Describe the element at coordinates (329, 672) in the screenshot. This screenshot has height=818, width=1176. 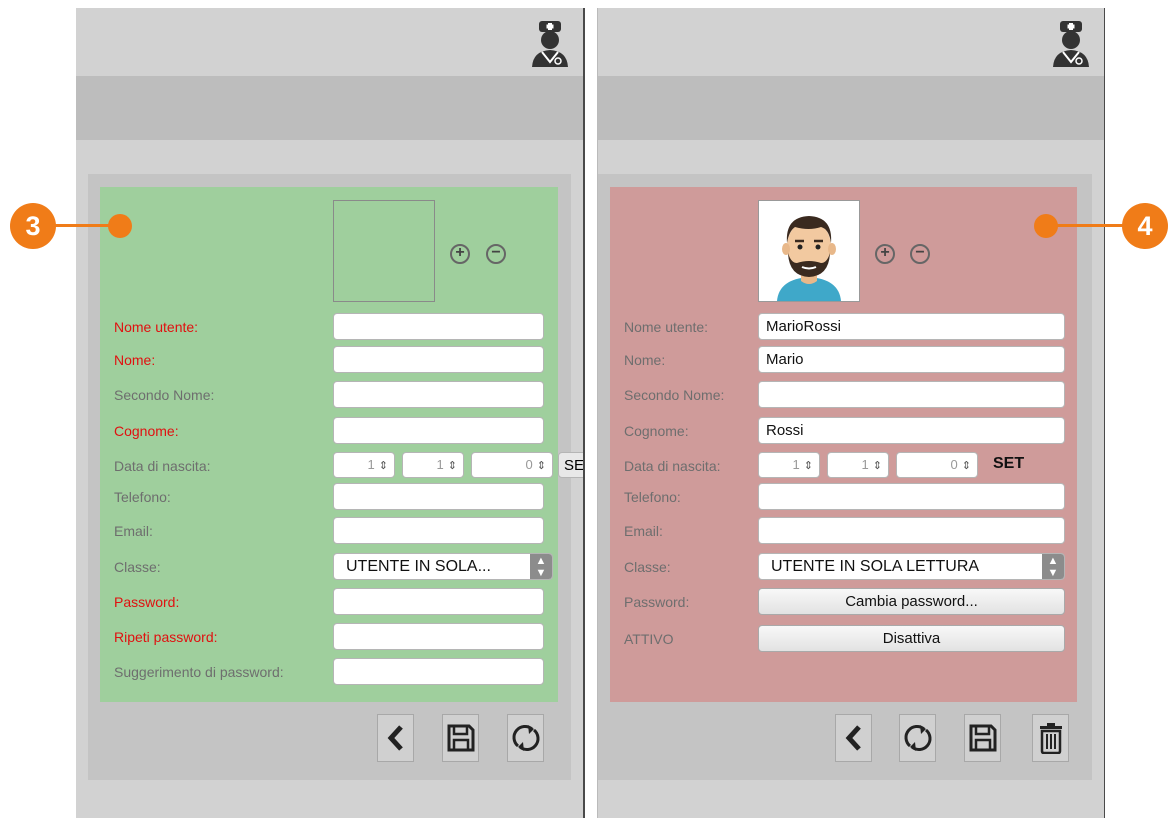
I see `row-password-hint: Suggerimento di password:` at that location.